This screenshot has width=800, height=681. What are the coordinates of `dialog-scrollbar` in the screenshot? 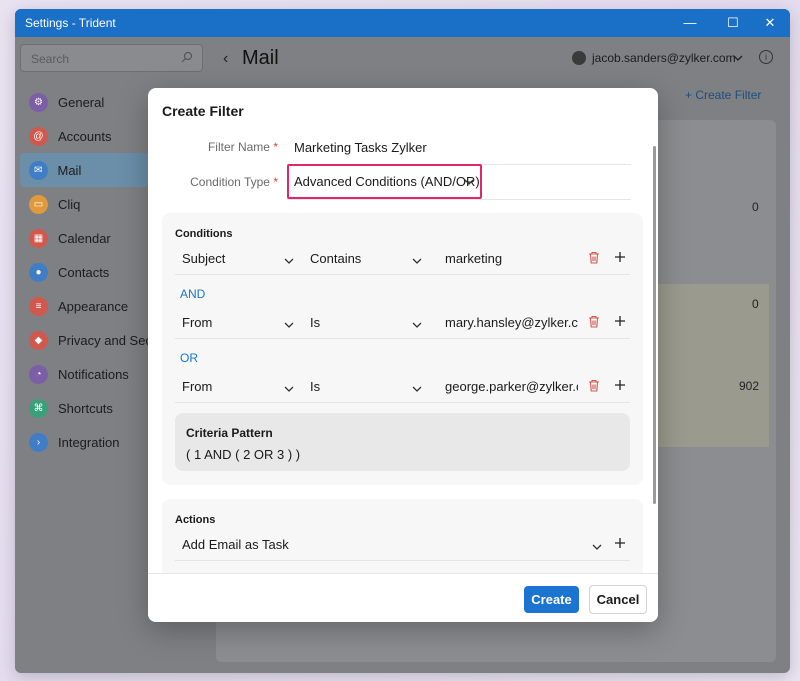 It's located at (654, 325).